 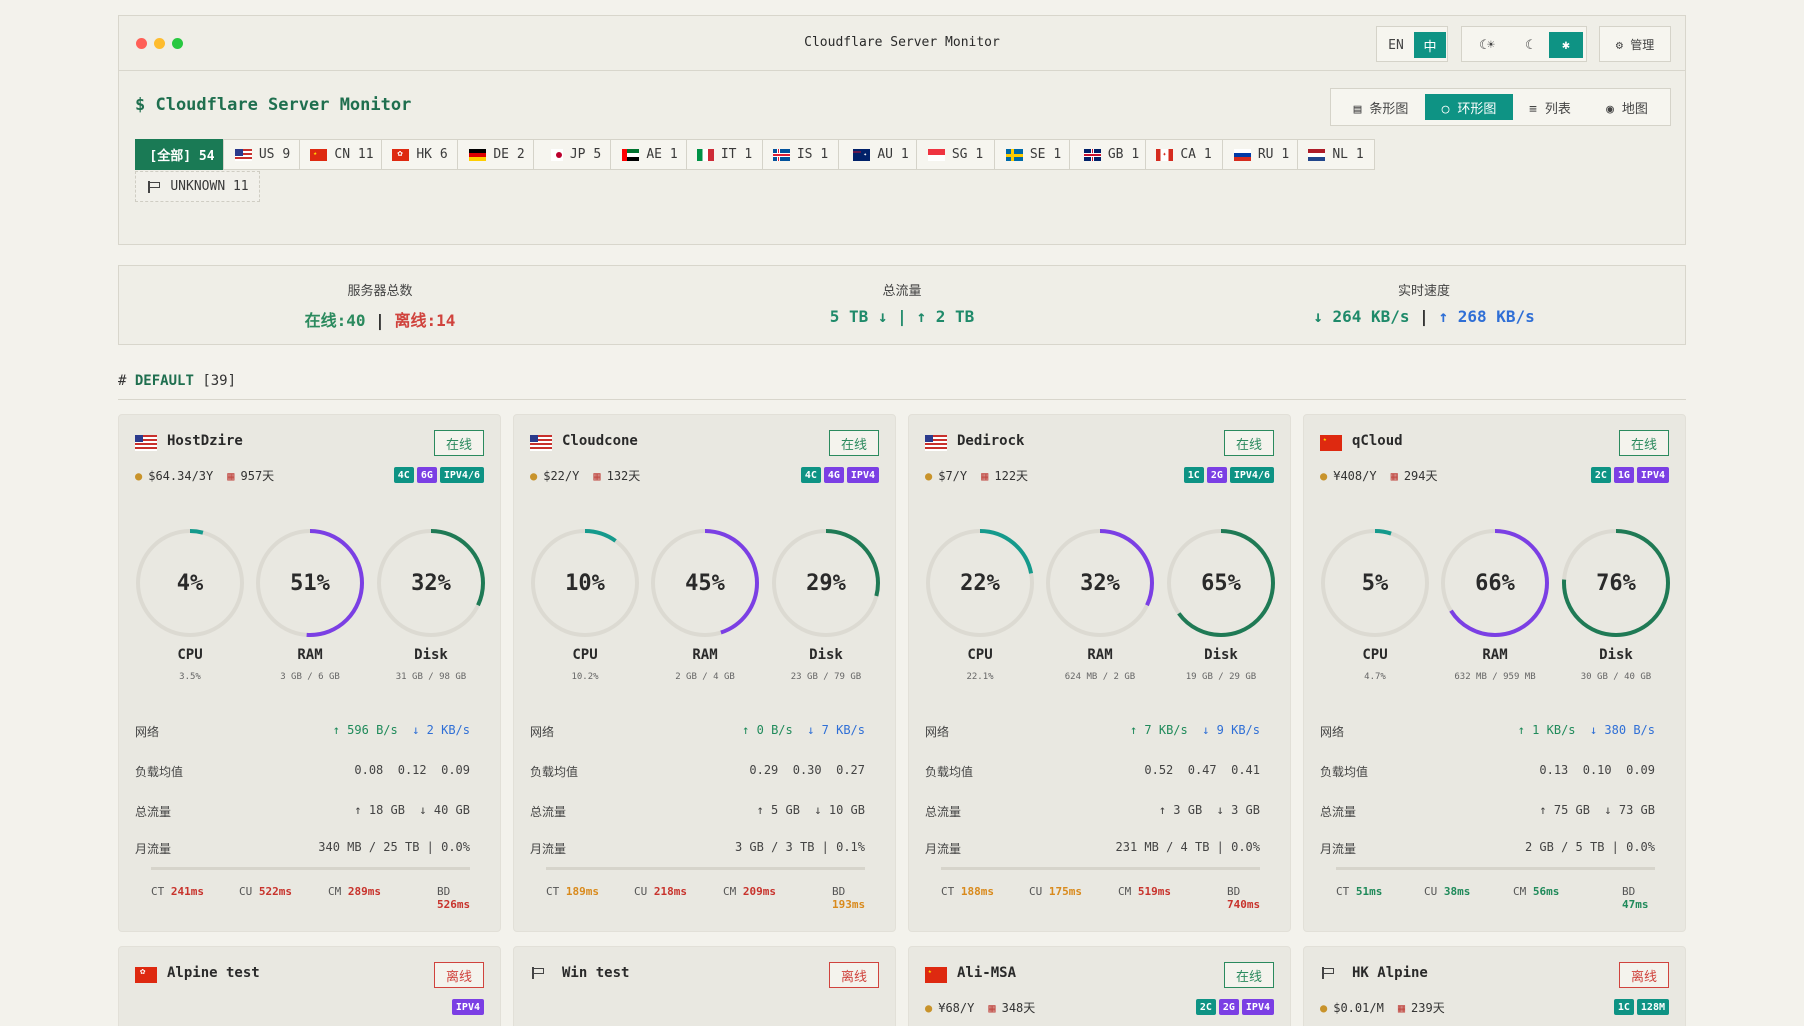 What do you see at coordinates (893, 154) in the screenshot?
I see `filter-label: AU 1` at bounding box center [893, 154].